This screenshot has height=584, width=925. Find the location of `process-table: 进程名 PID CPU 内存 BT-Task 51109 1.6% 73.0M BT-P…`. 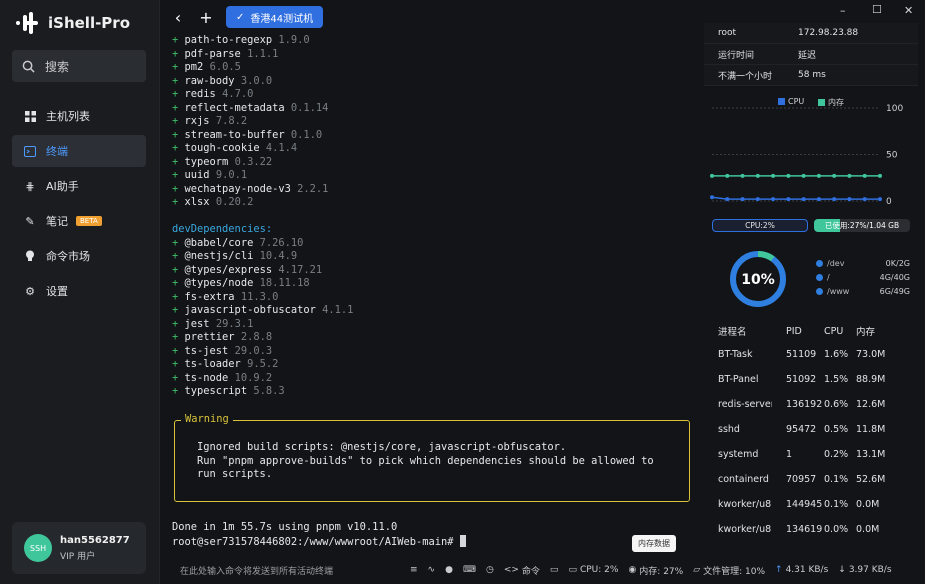

process-table: 进程名 PID CPU 内存 BT-Task 51109 1.6% 73.0M BT-P… is located at coordinates (811, 431).